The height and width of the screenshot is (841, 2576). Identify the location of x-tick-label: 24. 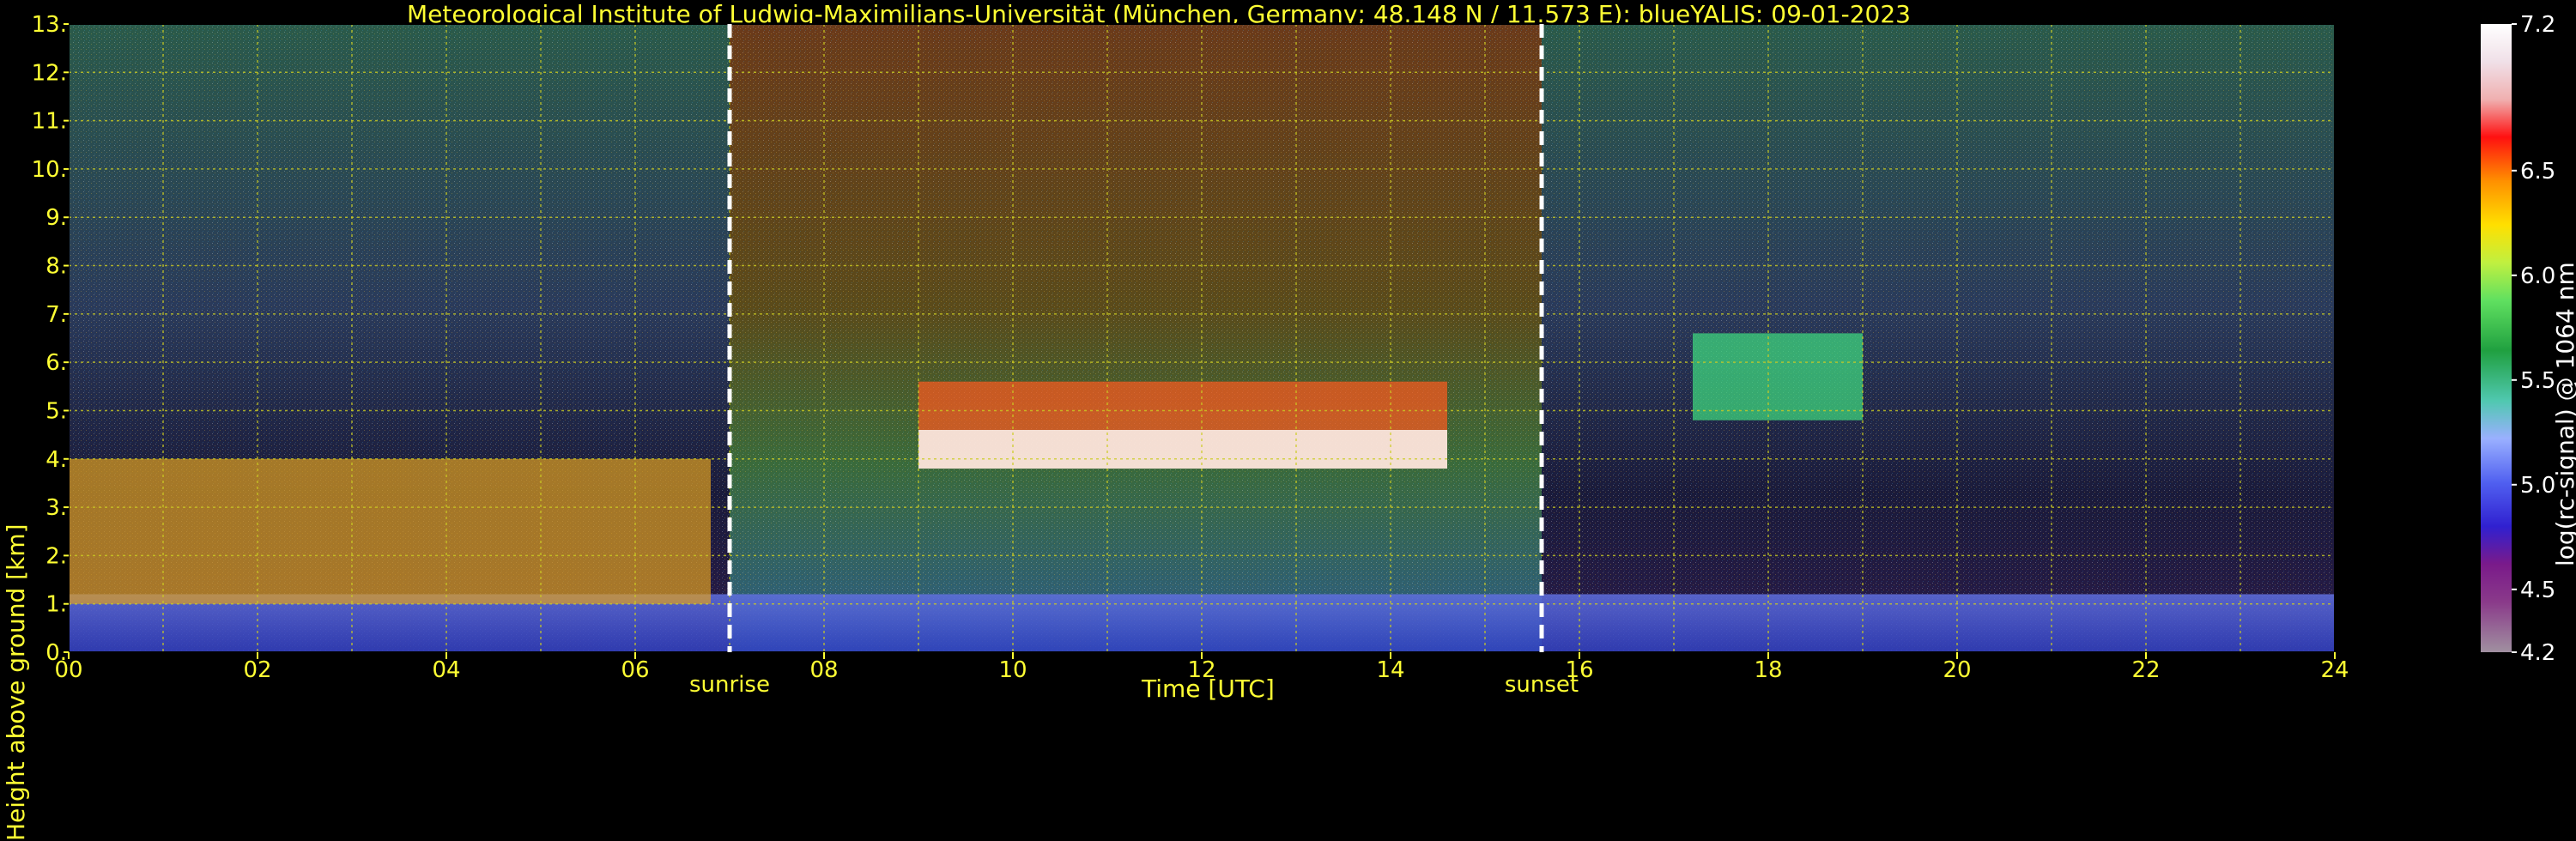
(2334, 670).